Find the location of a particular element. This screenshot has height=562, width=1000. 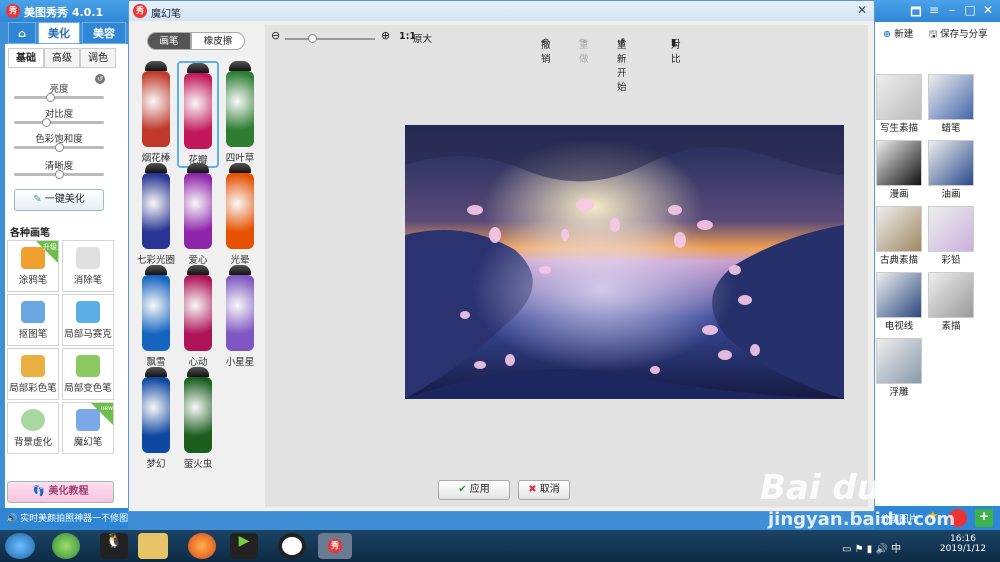

home-icon: ⌂ is located at coordinates (22, 33).